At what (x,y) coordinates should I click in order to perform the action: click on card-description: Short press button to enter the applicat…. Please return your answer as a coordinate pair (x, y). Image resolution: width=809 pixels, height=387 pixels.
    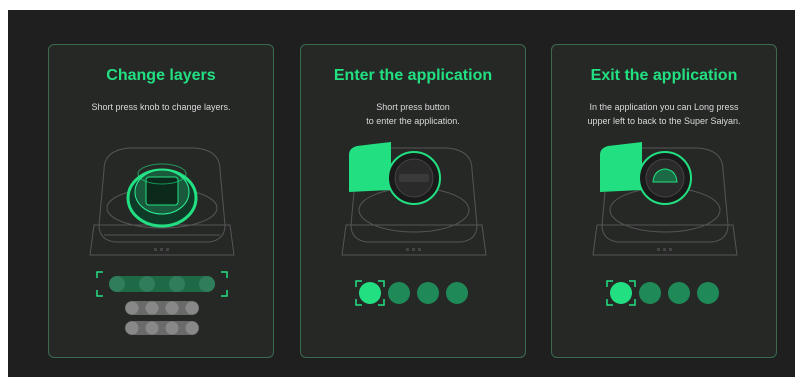
    Looking at the image, I should click on (413, 114).